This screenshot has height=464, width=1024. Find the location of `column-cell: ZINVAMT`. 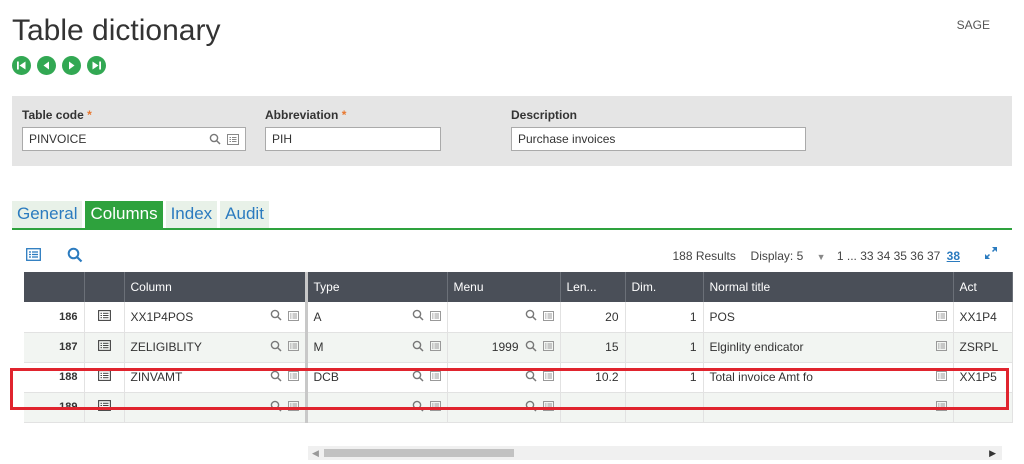

column-cell: ZINVAMT is located at coordinates (216, 377).